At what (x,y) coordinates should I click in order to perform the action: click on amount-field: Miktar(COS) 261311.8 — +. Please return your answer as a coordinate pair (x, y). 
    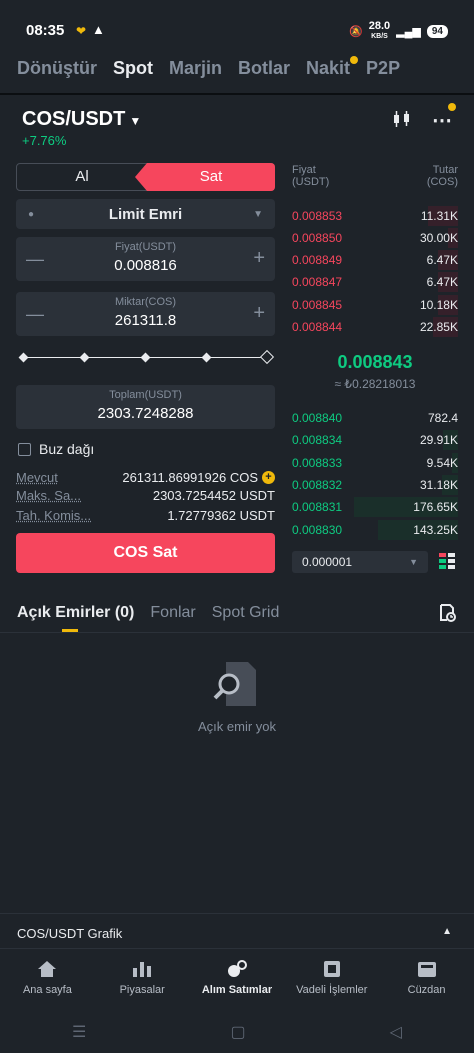
    Looking at the image, I should click on (145, 314).